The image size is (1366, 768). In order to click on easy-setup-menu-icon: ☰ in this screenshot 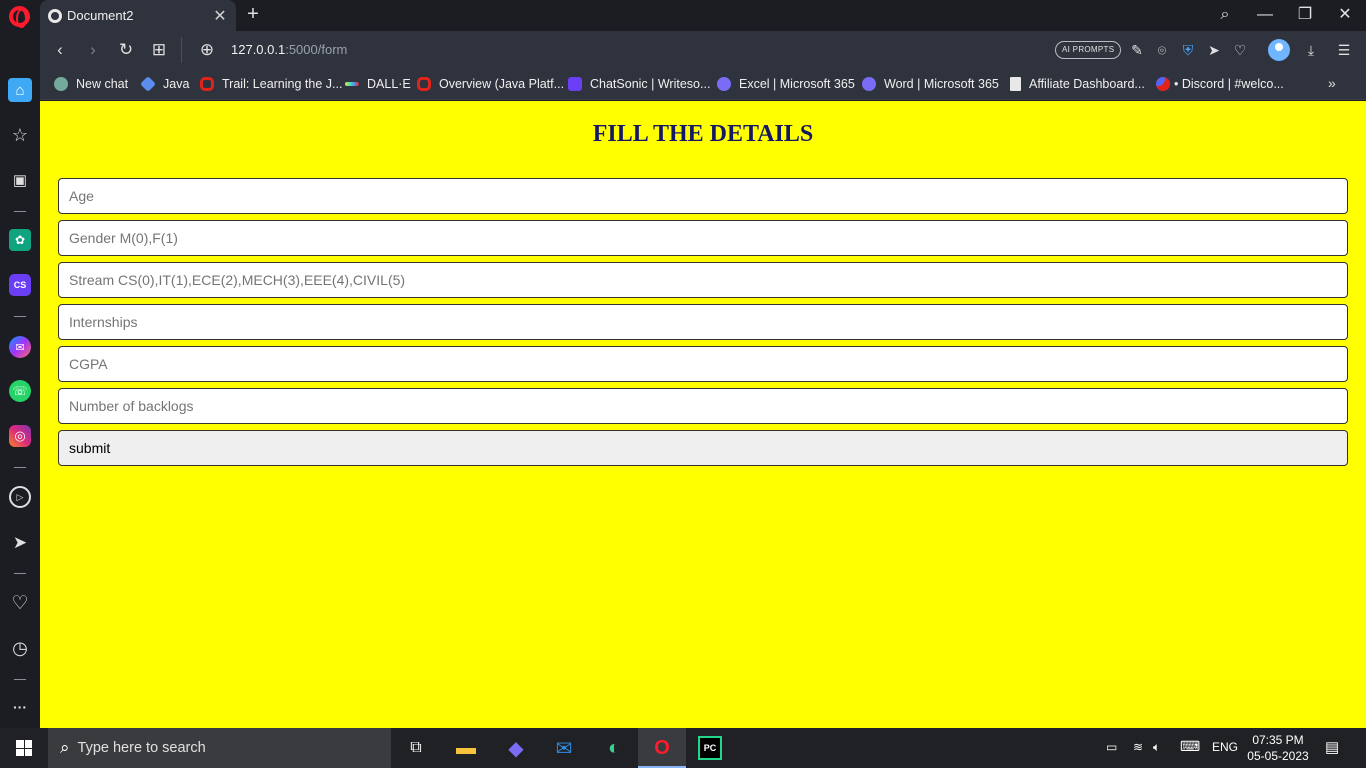, I will do `click(1344, 50)`.